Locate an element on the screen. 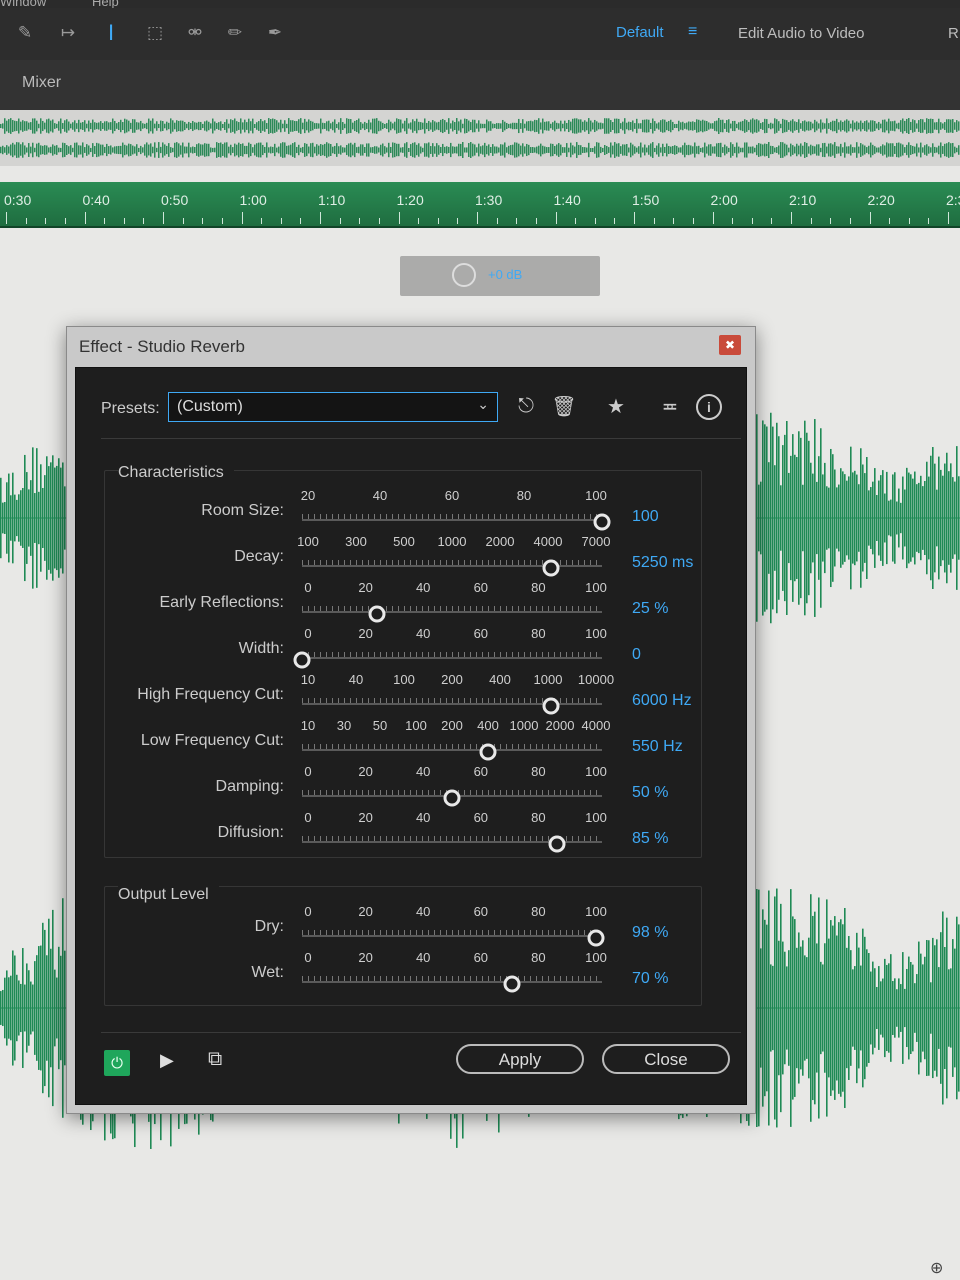 The image size is (960, 1280). spot-healing-icon: ✒ is located at coordinates (275, 33).